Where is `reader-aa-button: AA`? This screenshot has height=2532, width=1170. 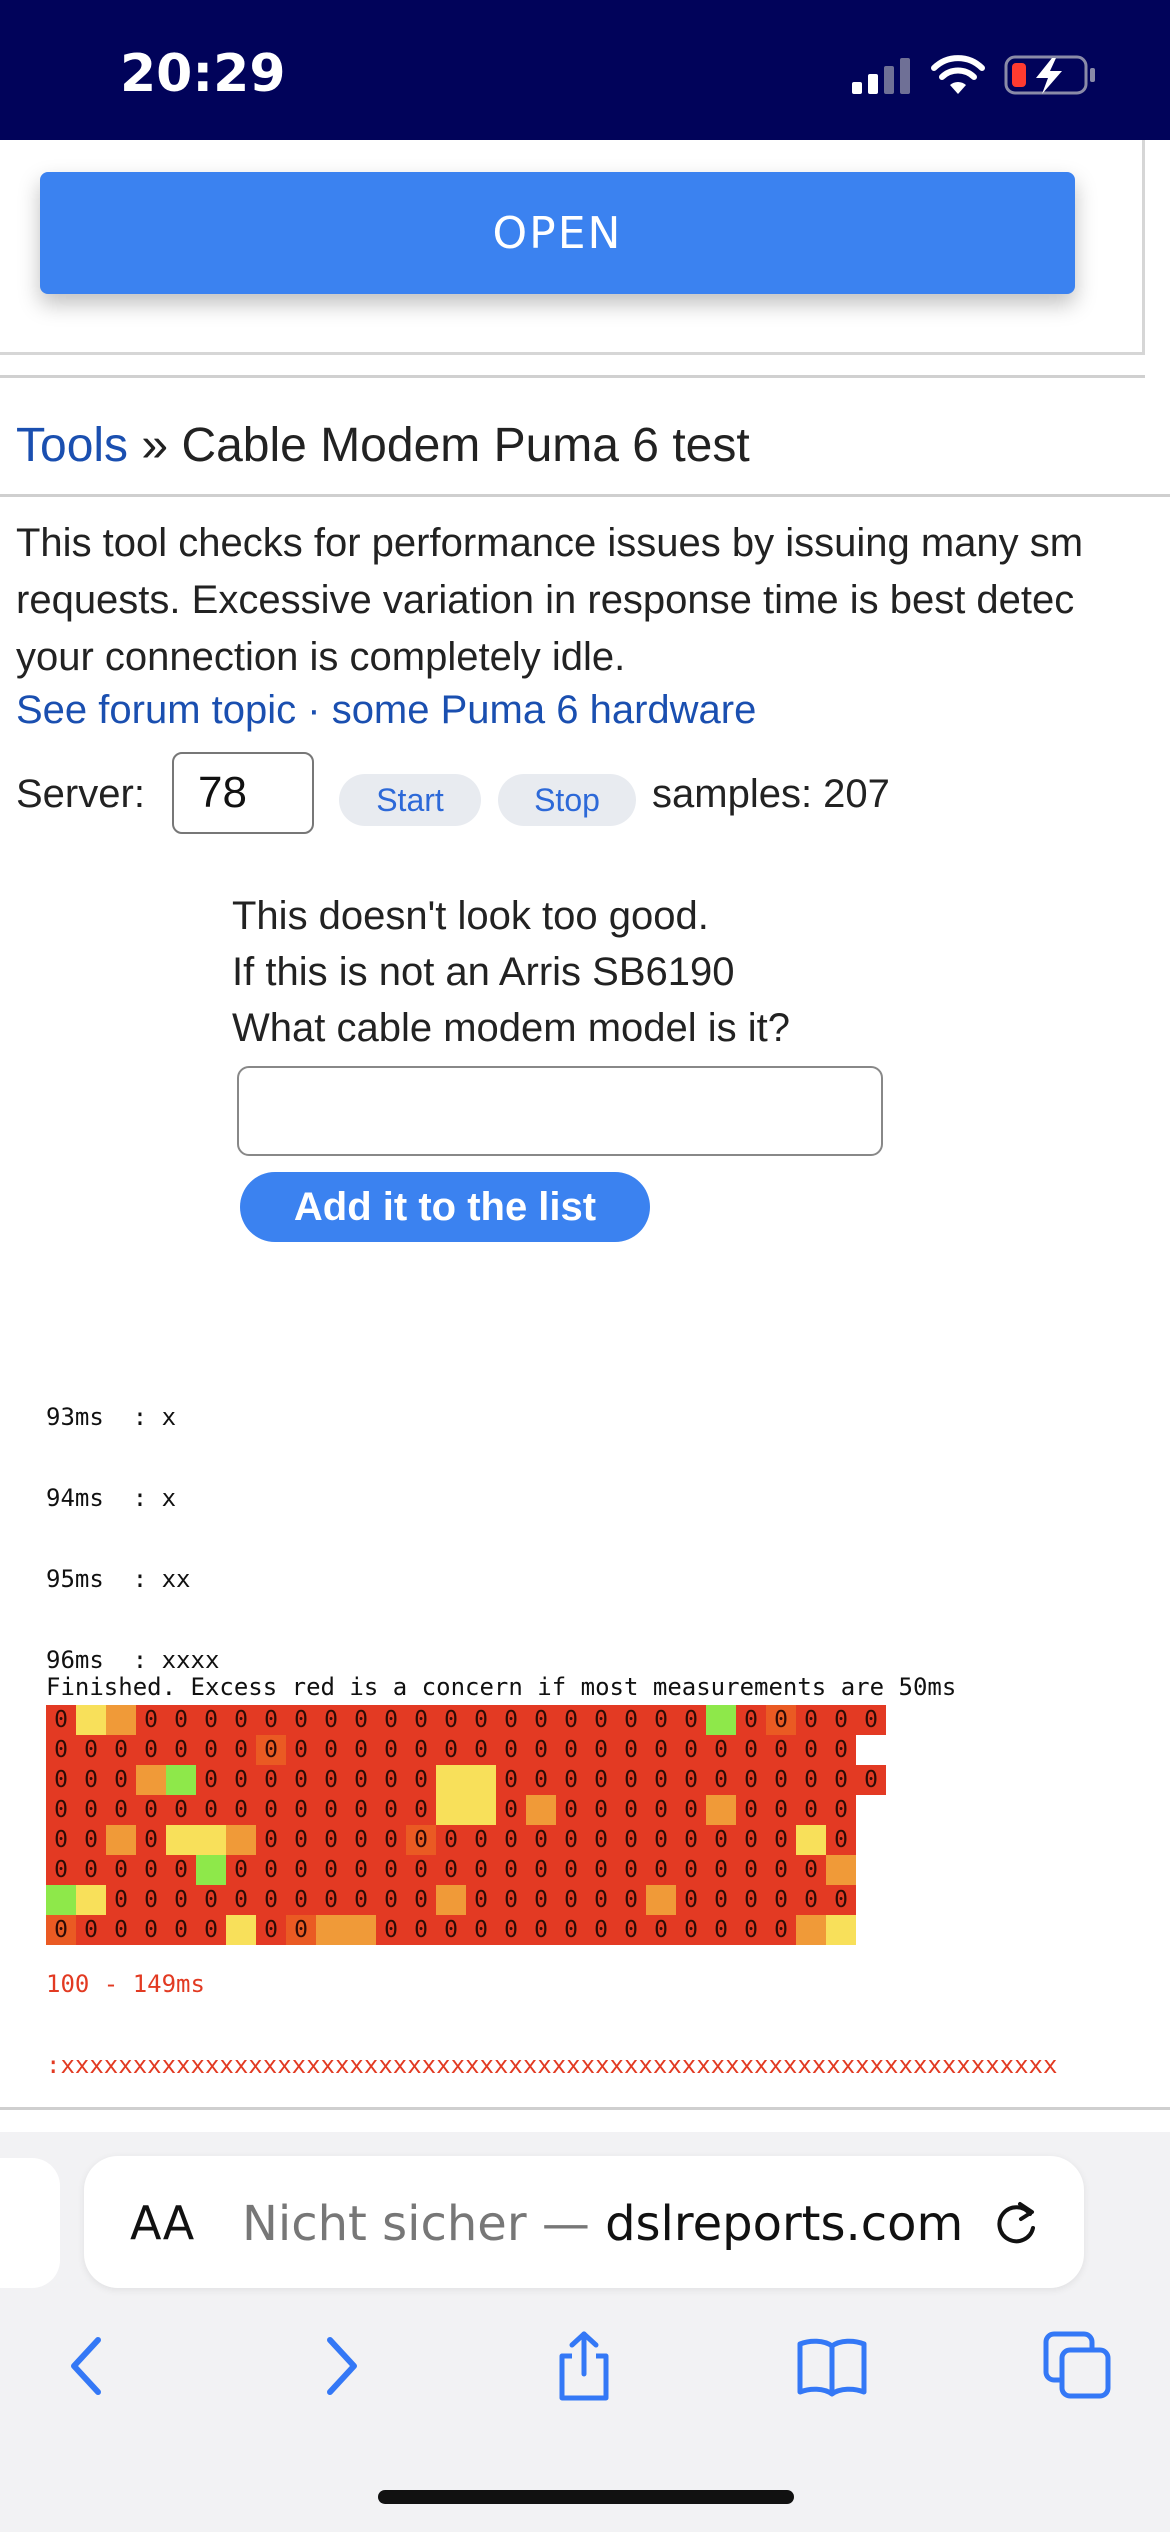 reader-aa-button: AA is located at coordinates (162, 2223).